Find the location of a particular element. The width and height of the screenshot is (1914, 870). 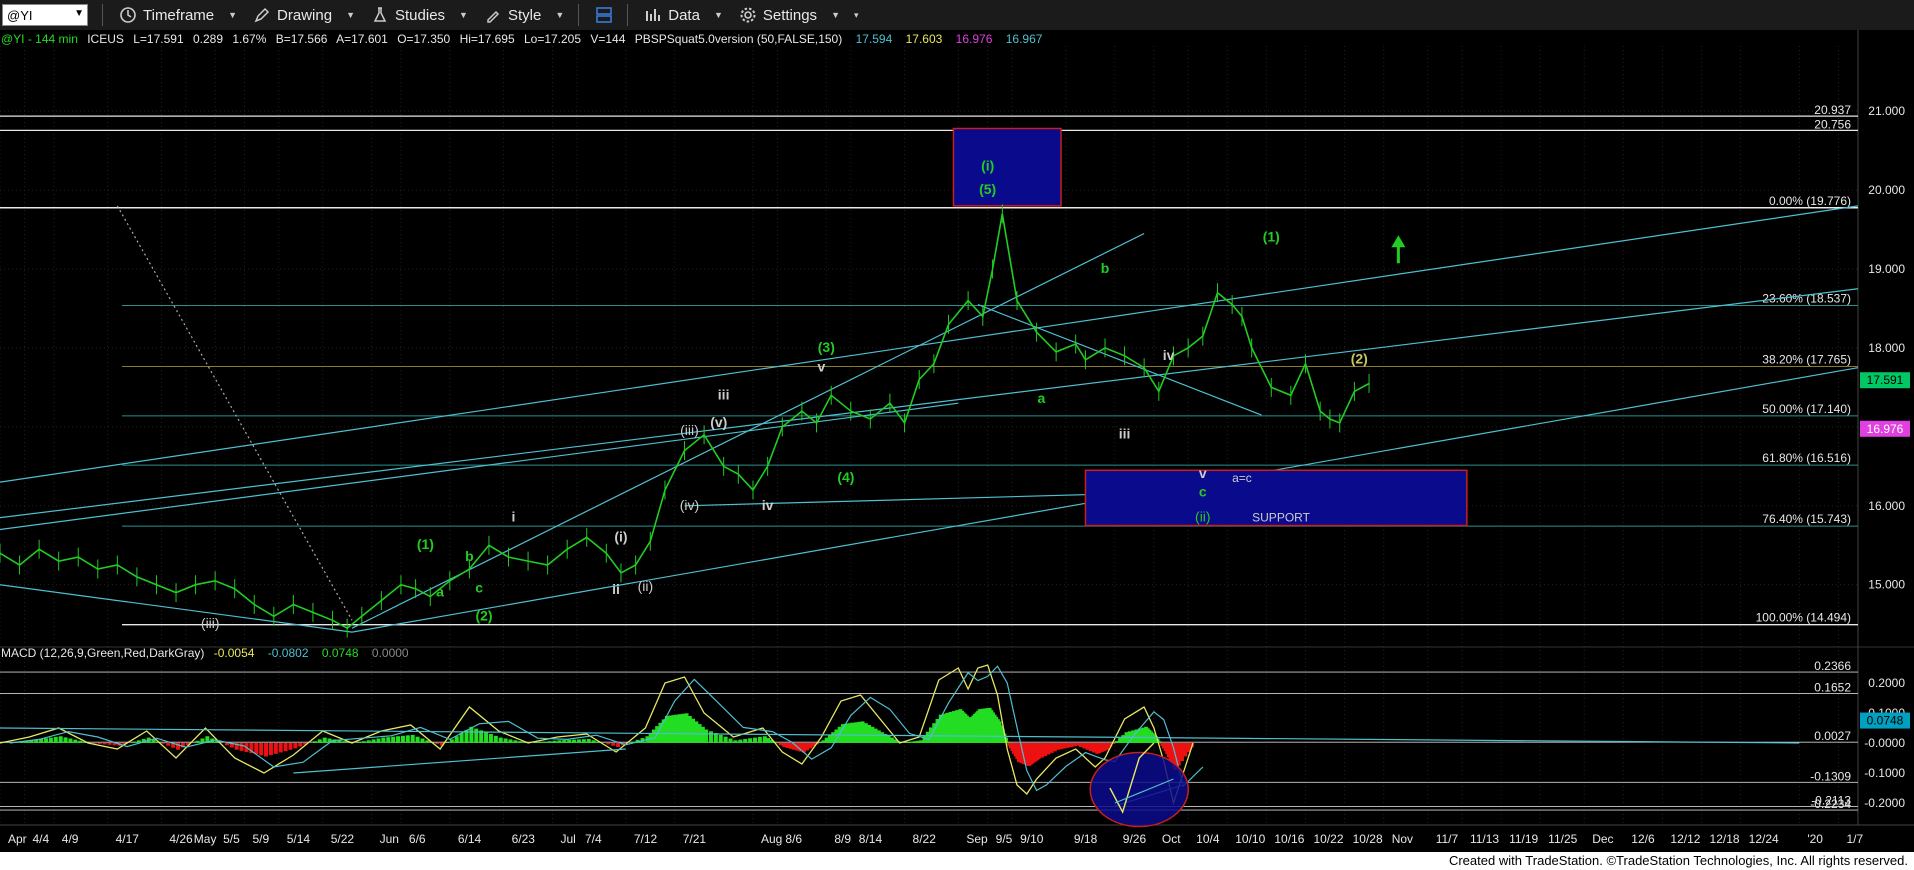

header-study: PBSPSquat5.0version (50,FALSE,150) is located at coordinates (738, 39).